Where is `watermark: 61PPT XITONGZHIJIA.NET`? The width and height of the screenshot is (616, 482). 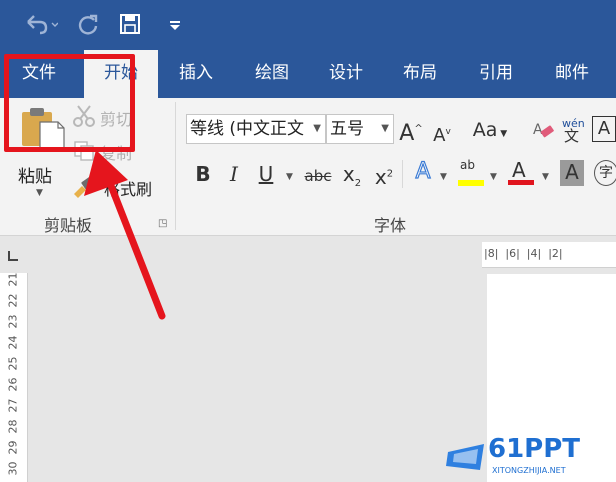
watermark: 61PPT XITONGZHIJIA.NET is located at coordinates (530, 457).